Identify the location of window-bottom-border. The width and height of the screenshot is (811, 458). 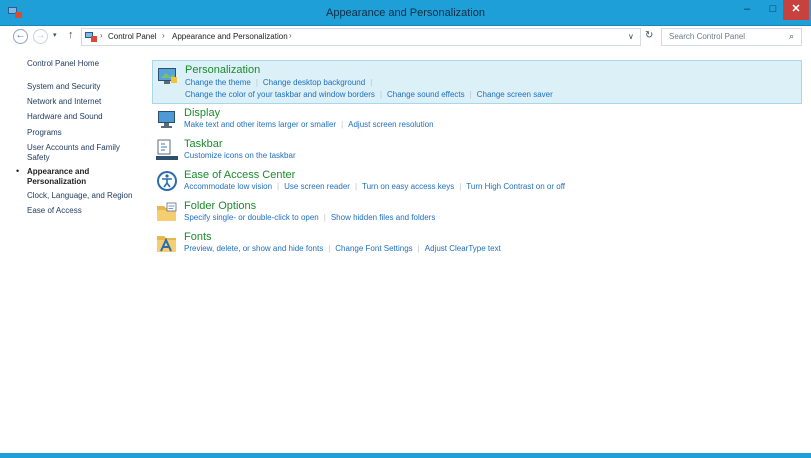
(405, 455).